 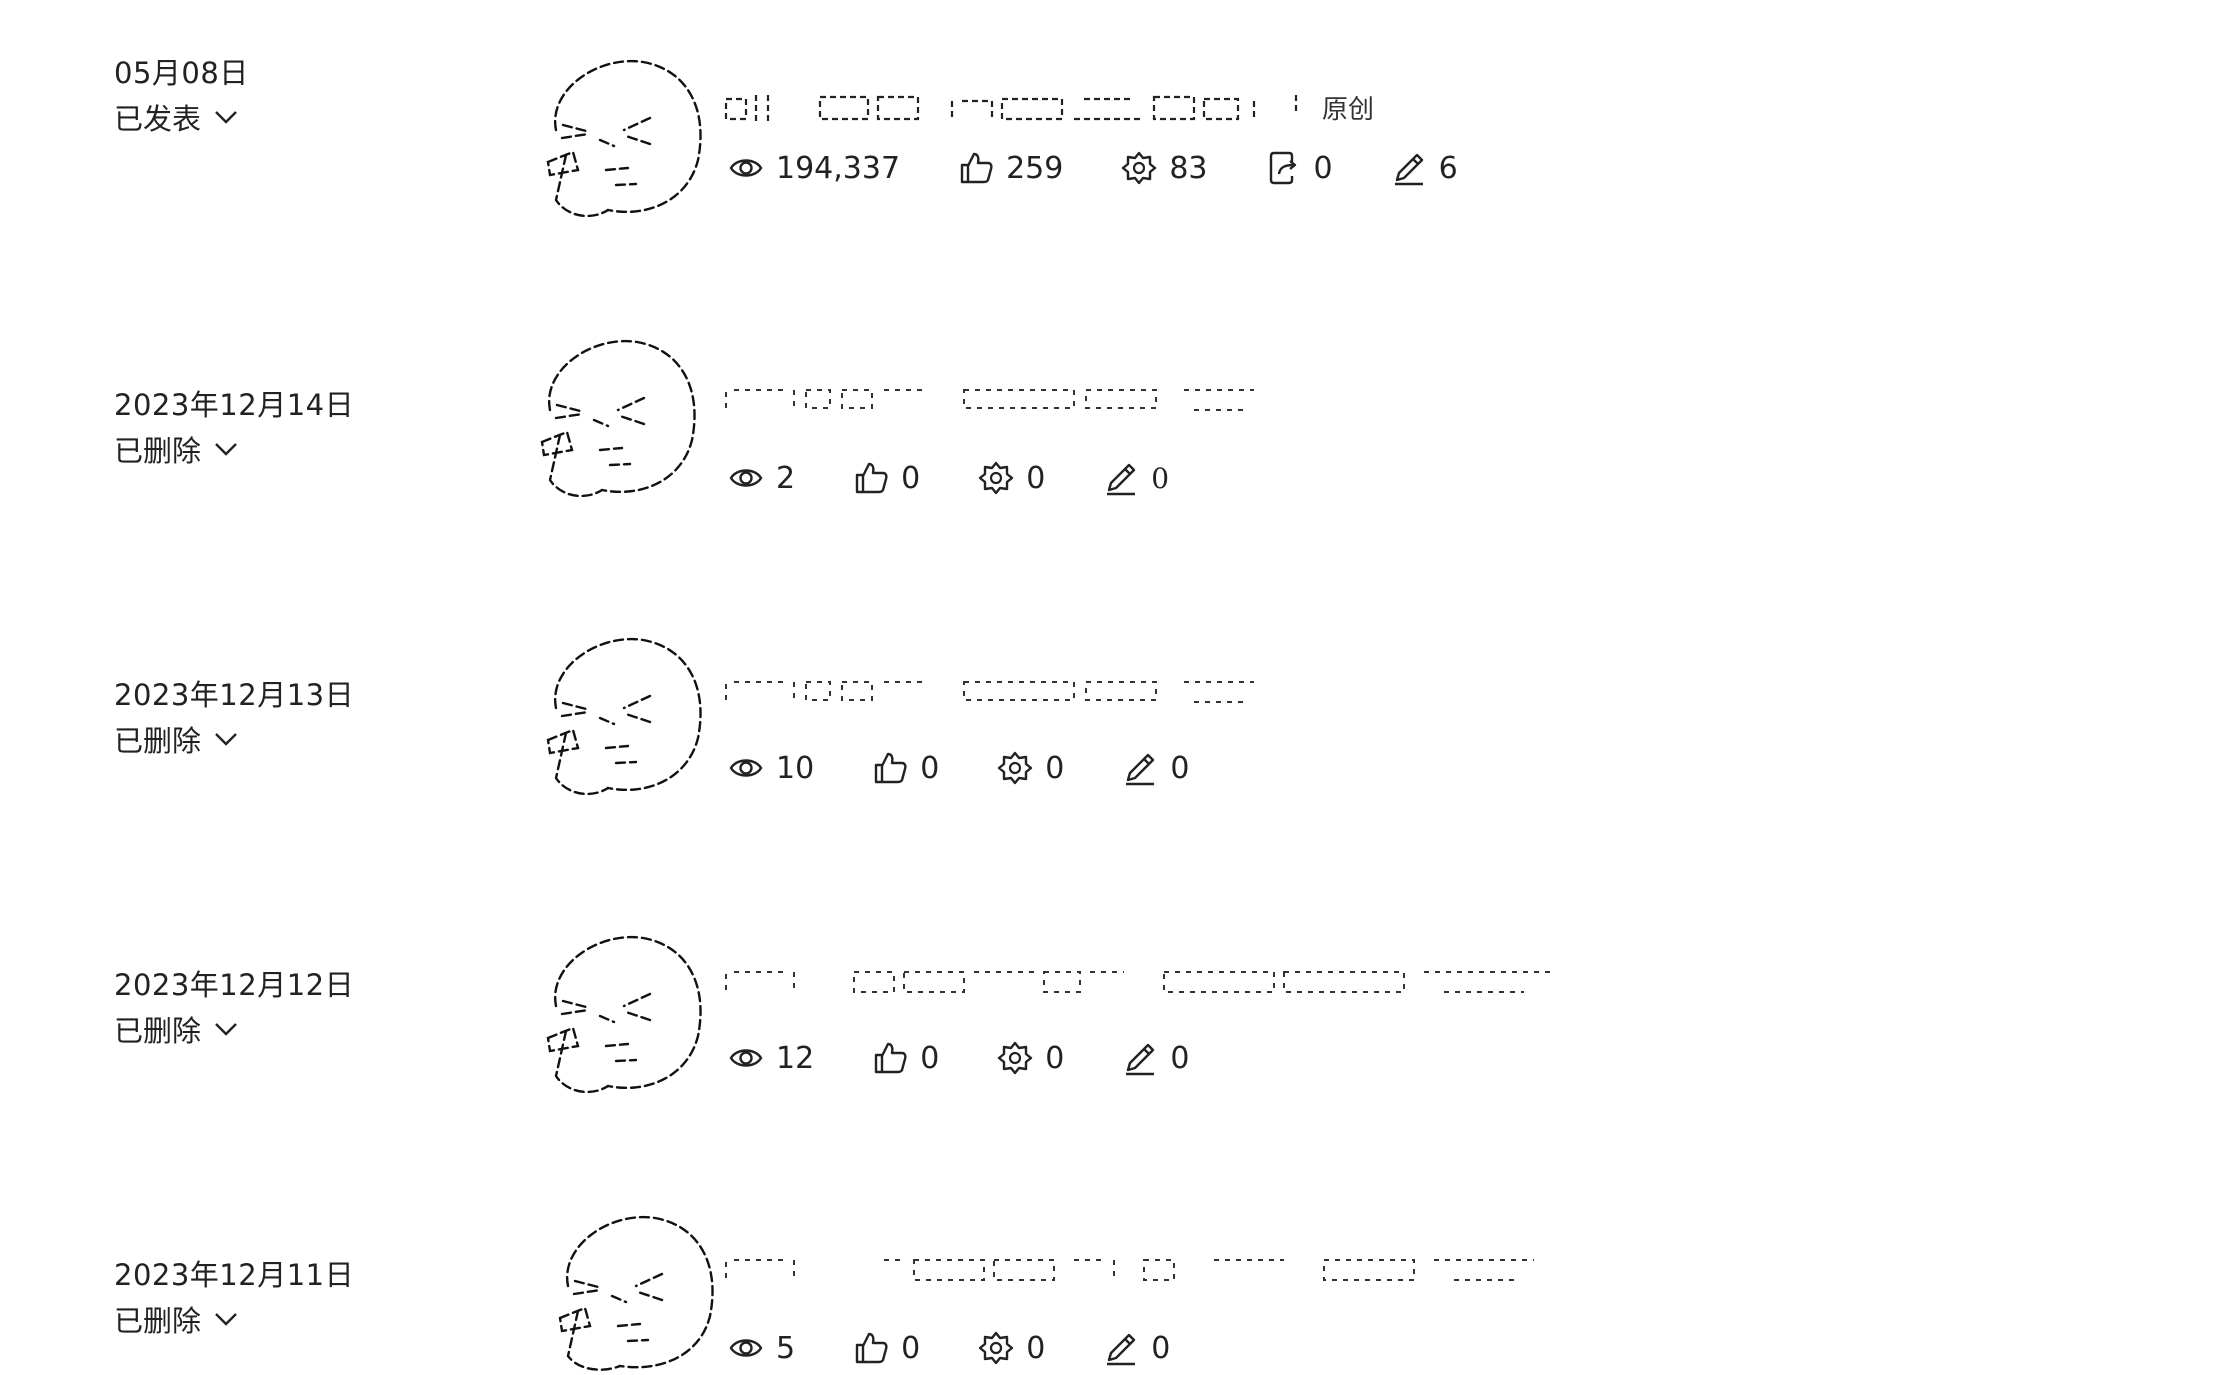 I want to click on likes-count: 259, so click(x=1035, y=168).